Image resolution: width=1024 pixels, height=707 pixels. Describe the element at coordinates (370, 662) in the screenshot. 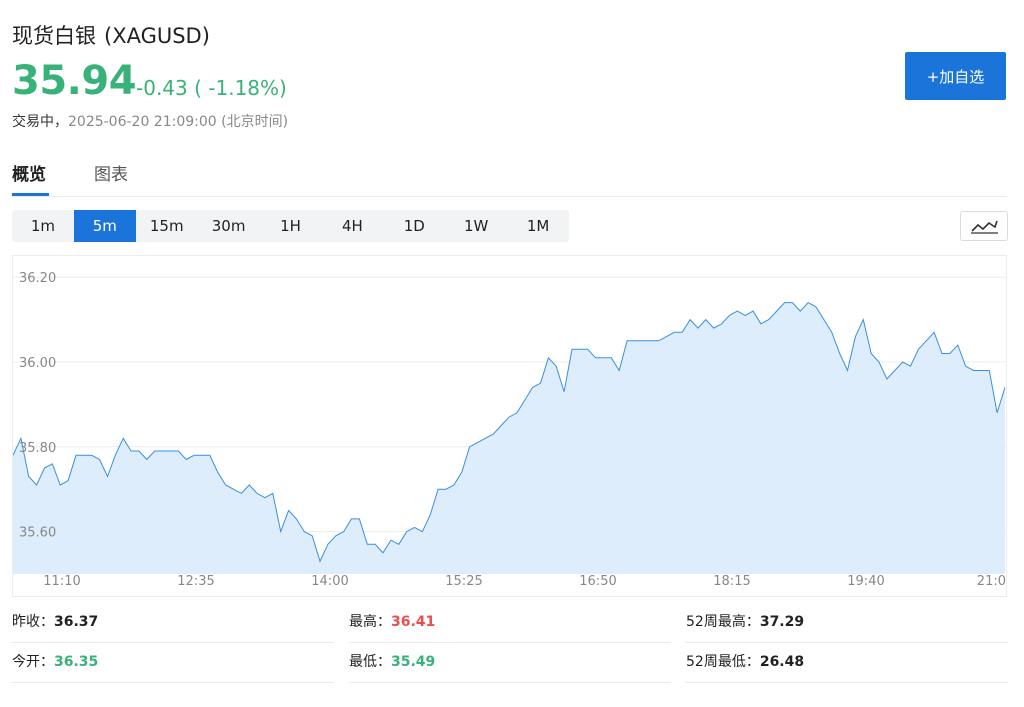

I see `stat-label: 最低：` at that location.